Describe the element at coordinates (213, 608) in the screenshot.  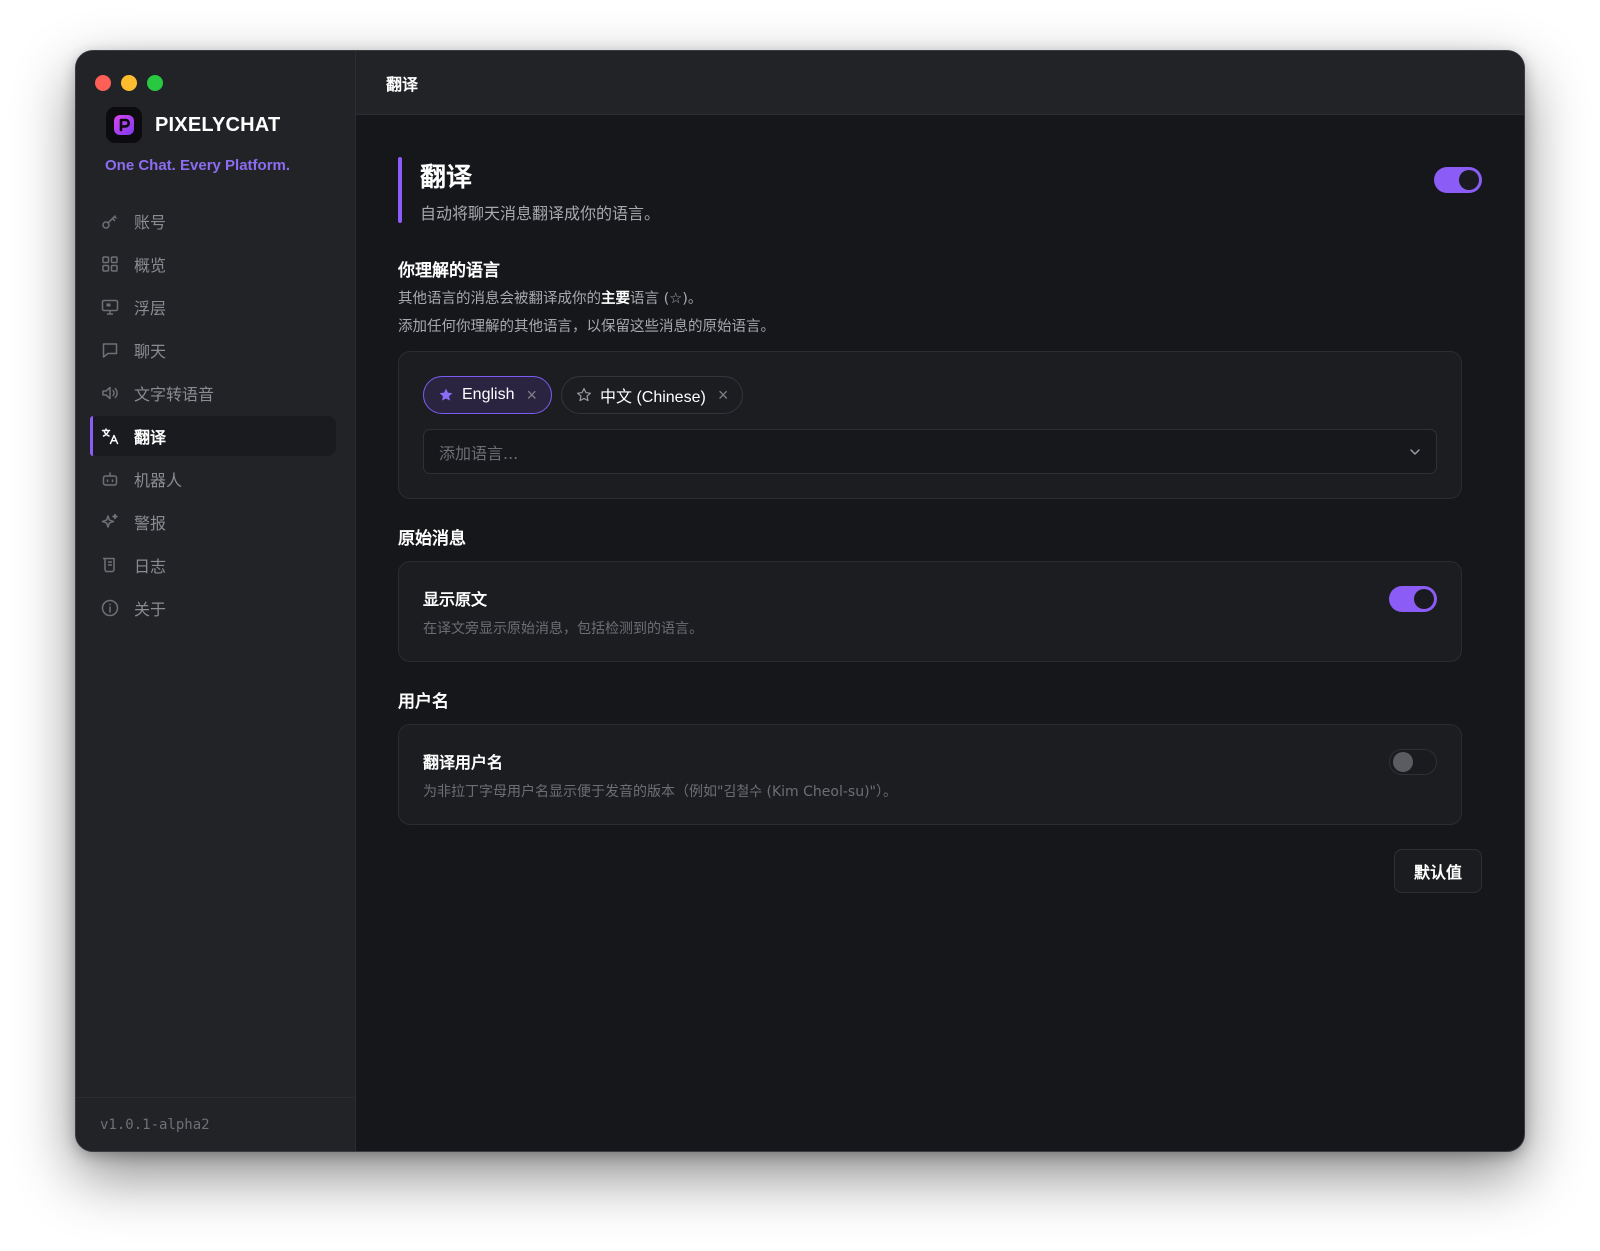
I see `sidebar-item-about: 关于` at that location.